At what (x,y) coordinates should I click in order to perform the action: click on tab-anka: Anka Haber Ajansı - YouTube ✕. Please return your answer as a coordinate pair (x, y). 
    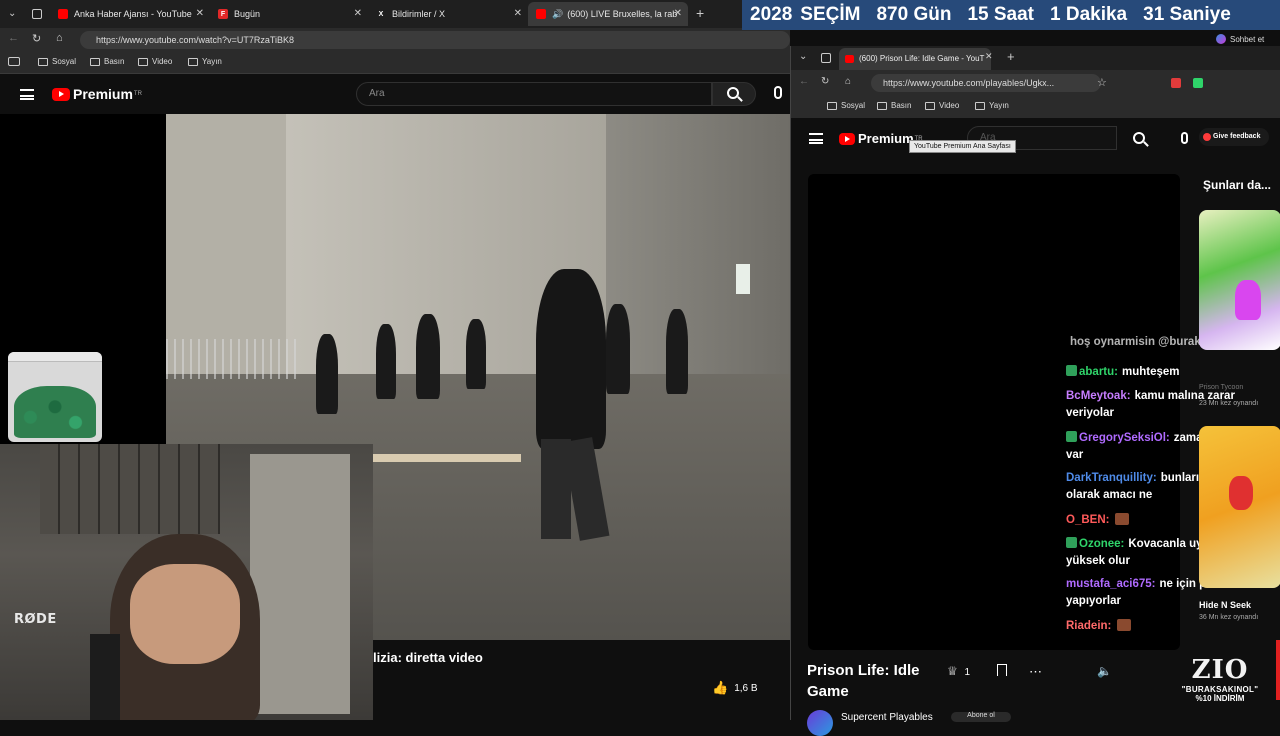
    Looking at the image, I should click on (130, 14).